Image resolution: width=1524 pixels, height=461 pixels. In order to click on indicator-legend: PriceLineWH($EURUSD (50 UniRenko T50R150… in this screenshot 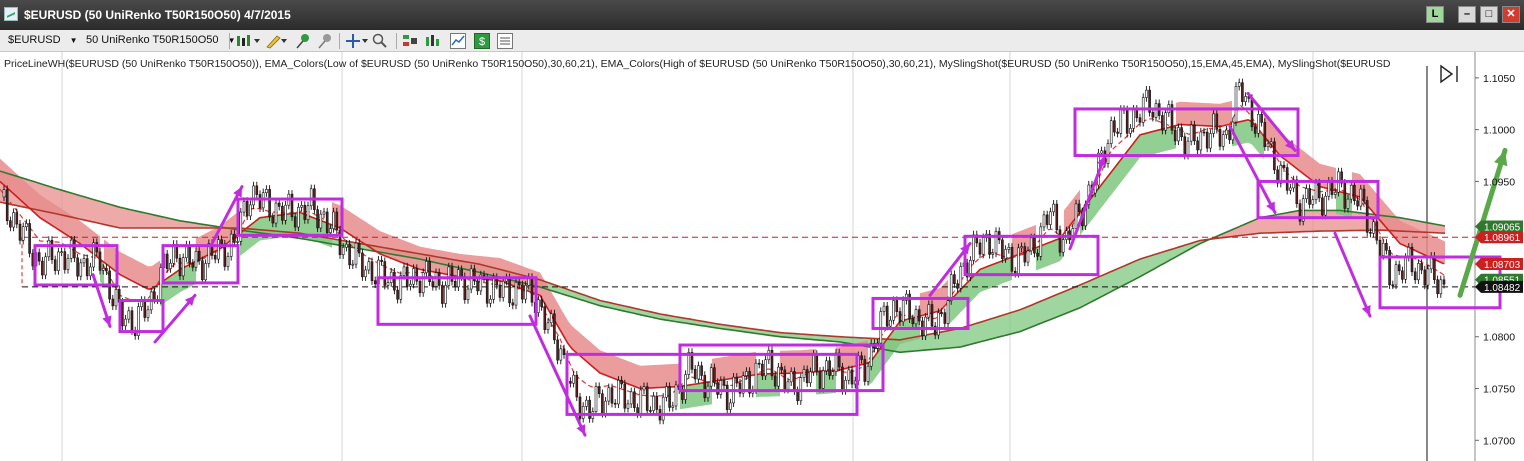, I will do `click(697, 64)`.